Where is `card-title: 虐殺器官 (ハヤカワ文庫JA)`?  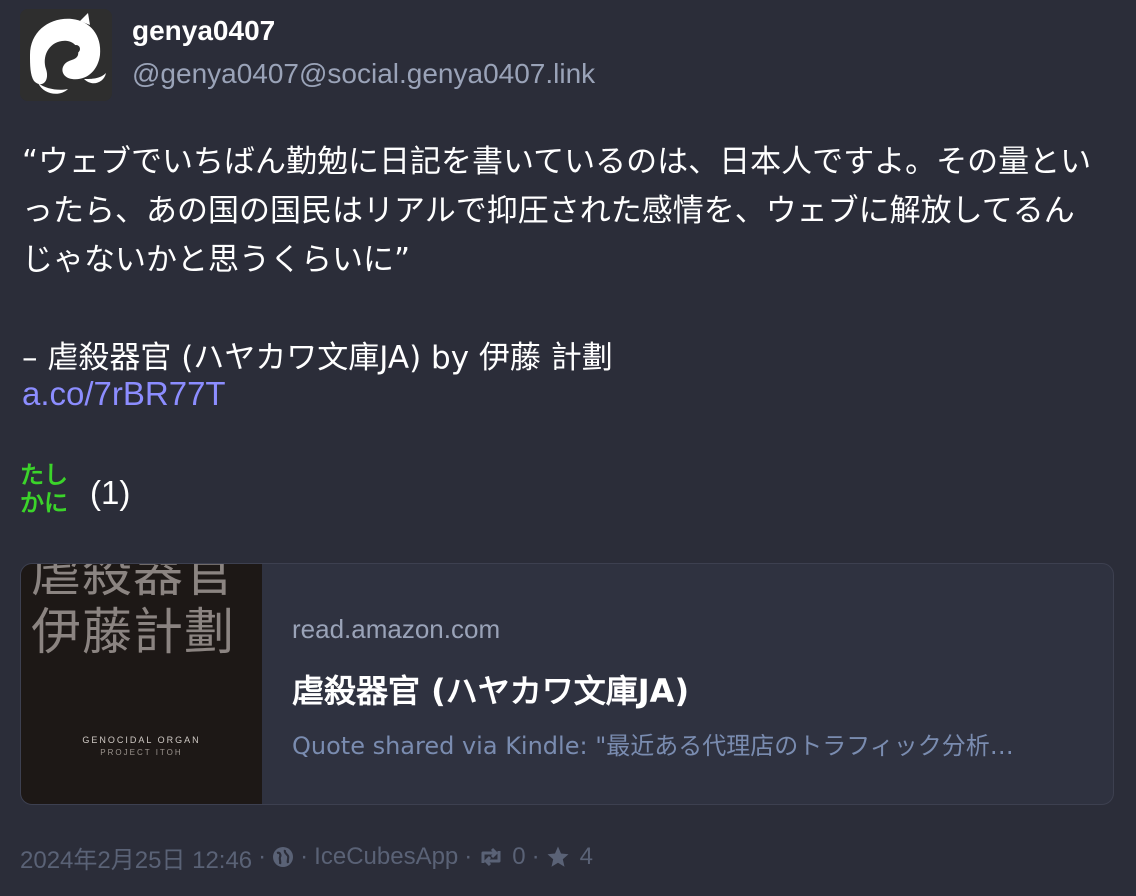
card-title: 虐殺器官 (ハヤカワ文庫JA) is located at coordinates (491, 691).